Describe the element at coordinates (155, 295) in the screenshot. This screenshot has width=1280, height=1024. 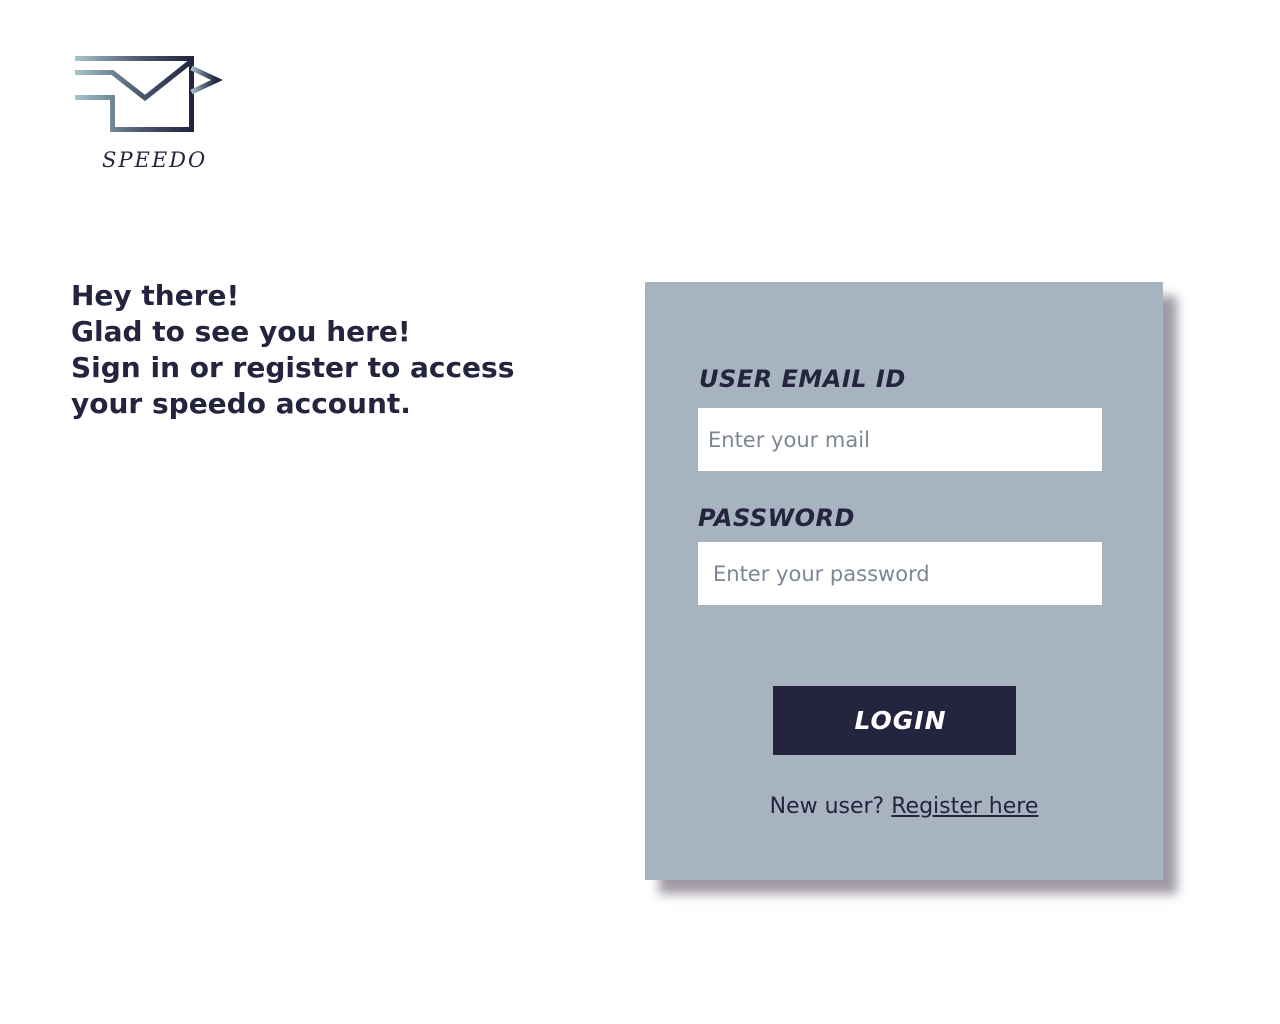
I see `welcome-line-greeting: Hey there!` at that location.